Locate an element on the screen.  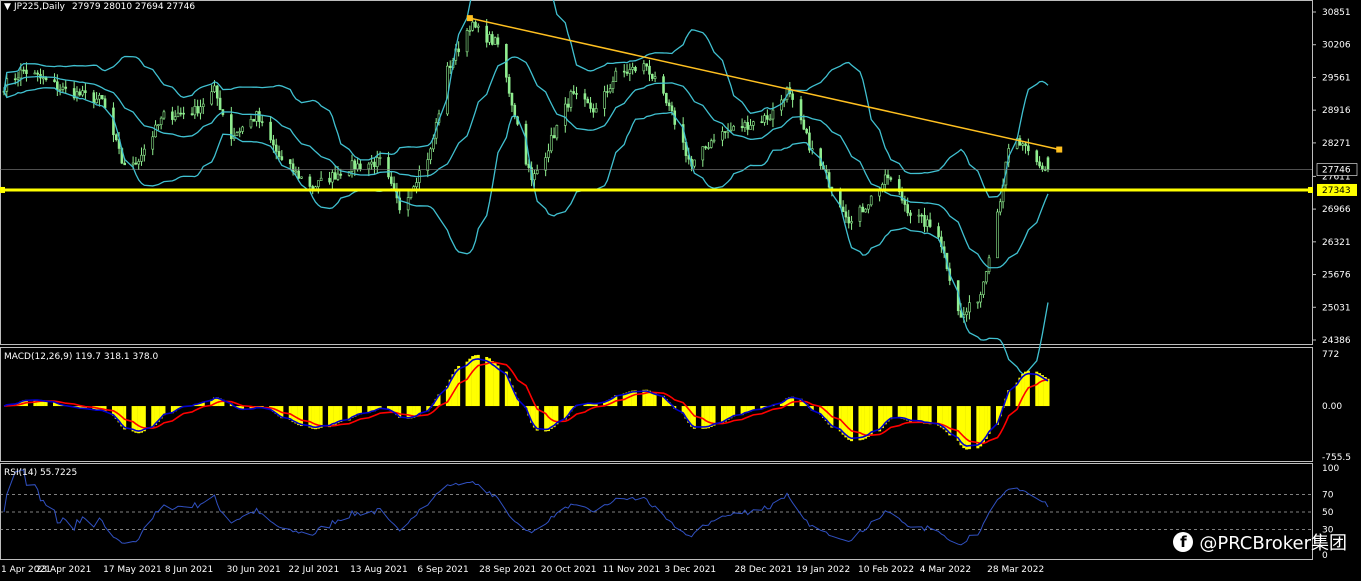
trendline-anchor-start is located at coordinates (469, 18).